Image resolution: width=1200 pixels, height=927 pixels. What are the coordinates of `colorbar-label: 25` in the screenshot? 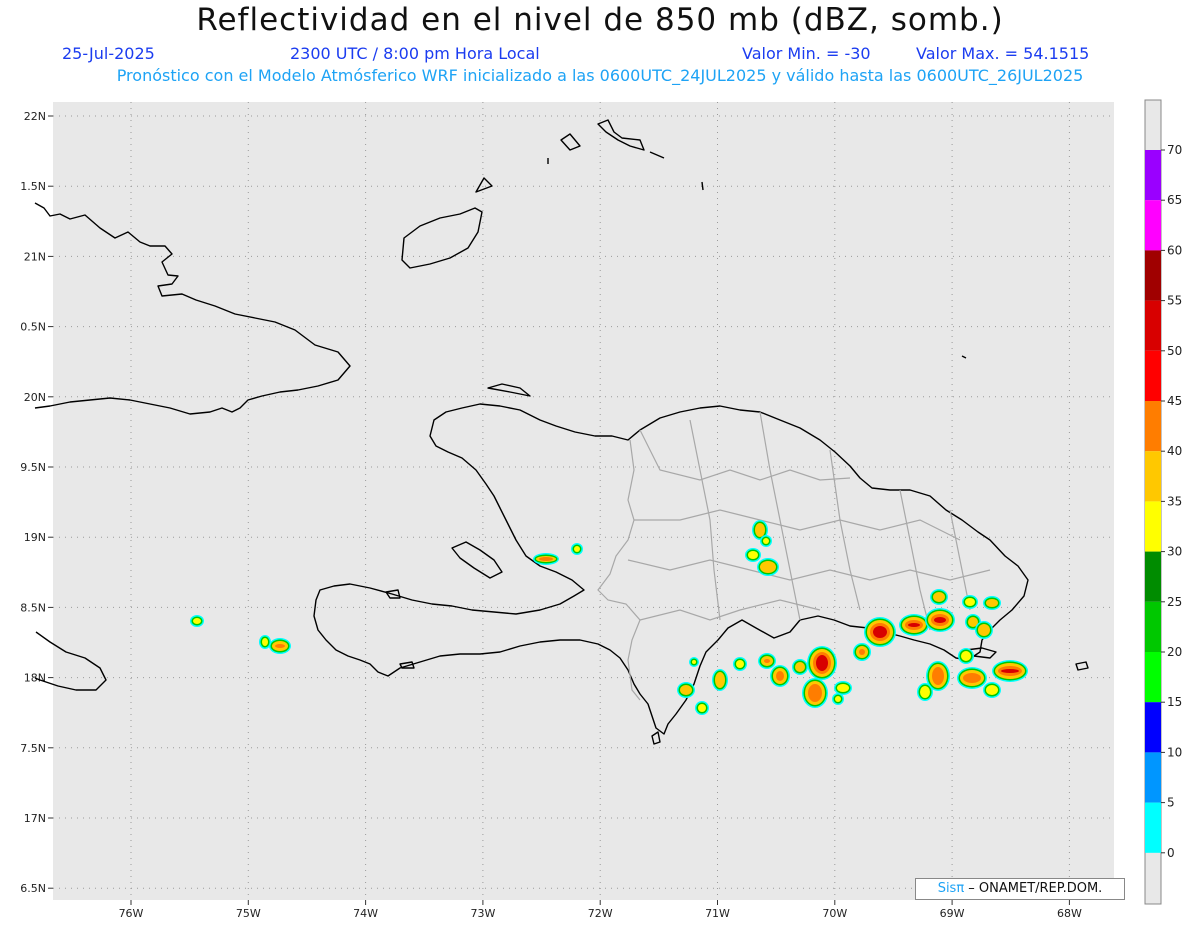 It's located at (1174, 602).